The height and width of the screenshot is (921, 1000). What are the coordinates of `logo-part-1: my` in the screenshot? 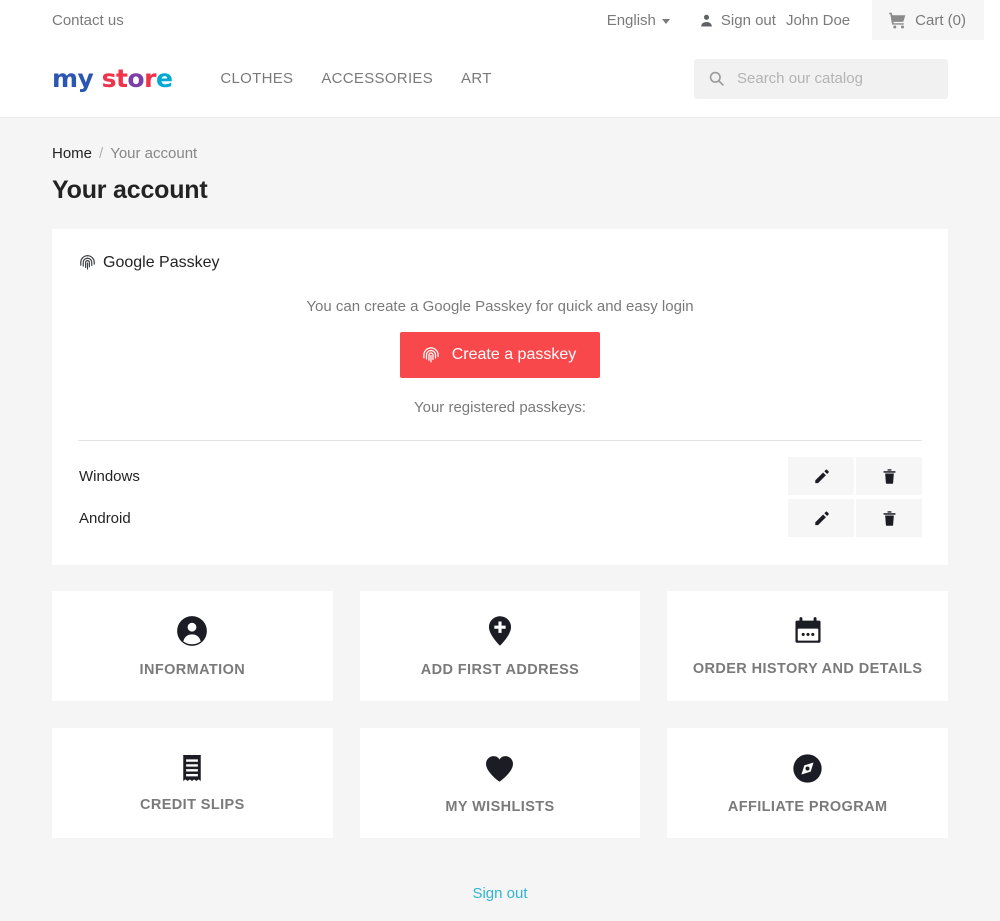 It's located at (73, 78).